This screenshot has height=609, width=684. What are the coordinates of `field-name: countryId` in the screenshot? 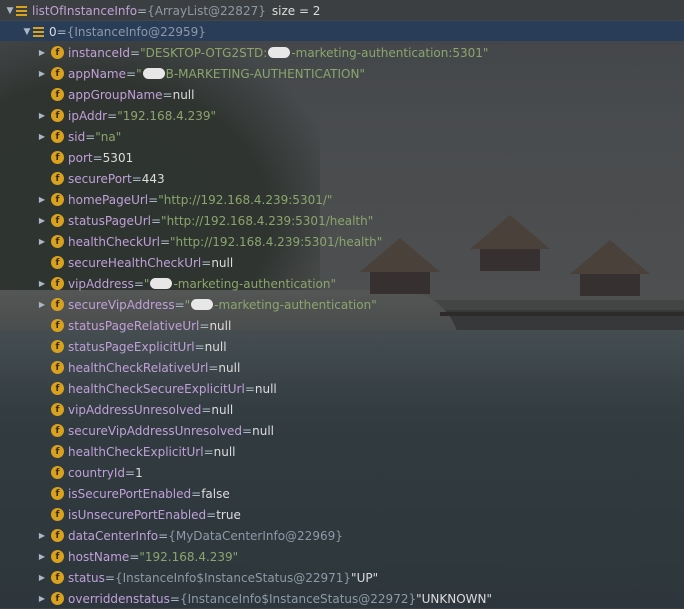 It's located at (97, 472).